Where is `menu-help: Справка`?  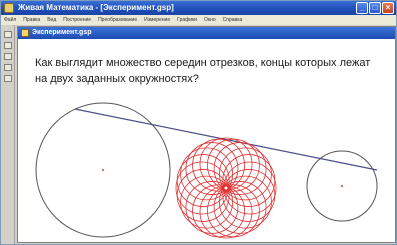 menu-help: Справка is located at coordinates (233, 20).